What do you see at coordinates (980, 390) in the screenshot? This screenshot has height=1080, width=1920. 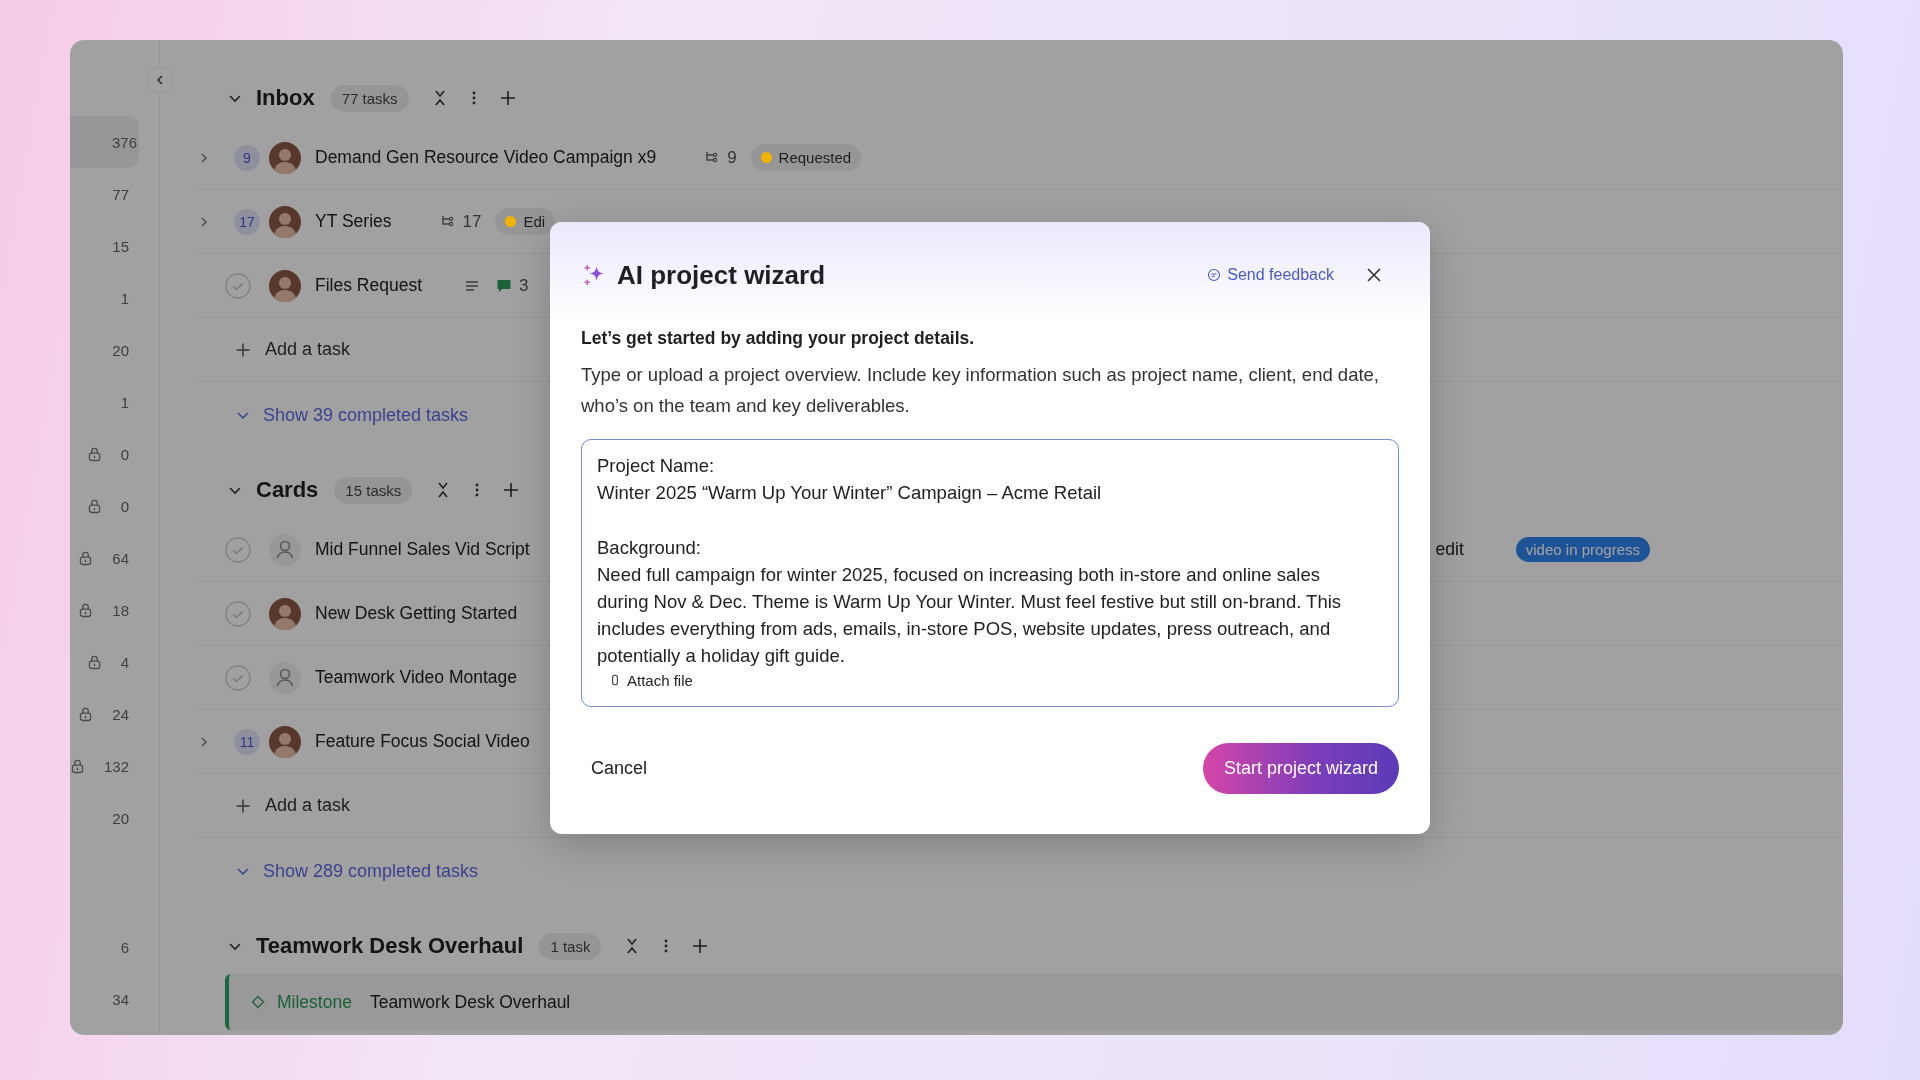 I see `instructions-text: Type or upload a project overview. Include key information such as project name, client, end date, who’s on the team and key deliverables.` at bounding box center [980, 390].